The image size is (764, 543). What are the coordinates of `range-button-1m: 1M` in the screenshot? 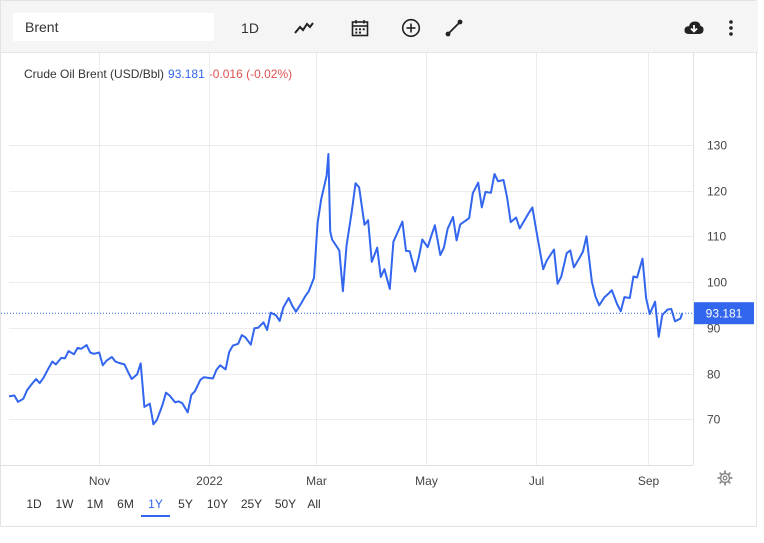 It's located at (95, 506).